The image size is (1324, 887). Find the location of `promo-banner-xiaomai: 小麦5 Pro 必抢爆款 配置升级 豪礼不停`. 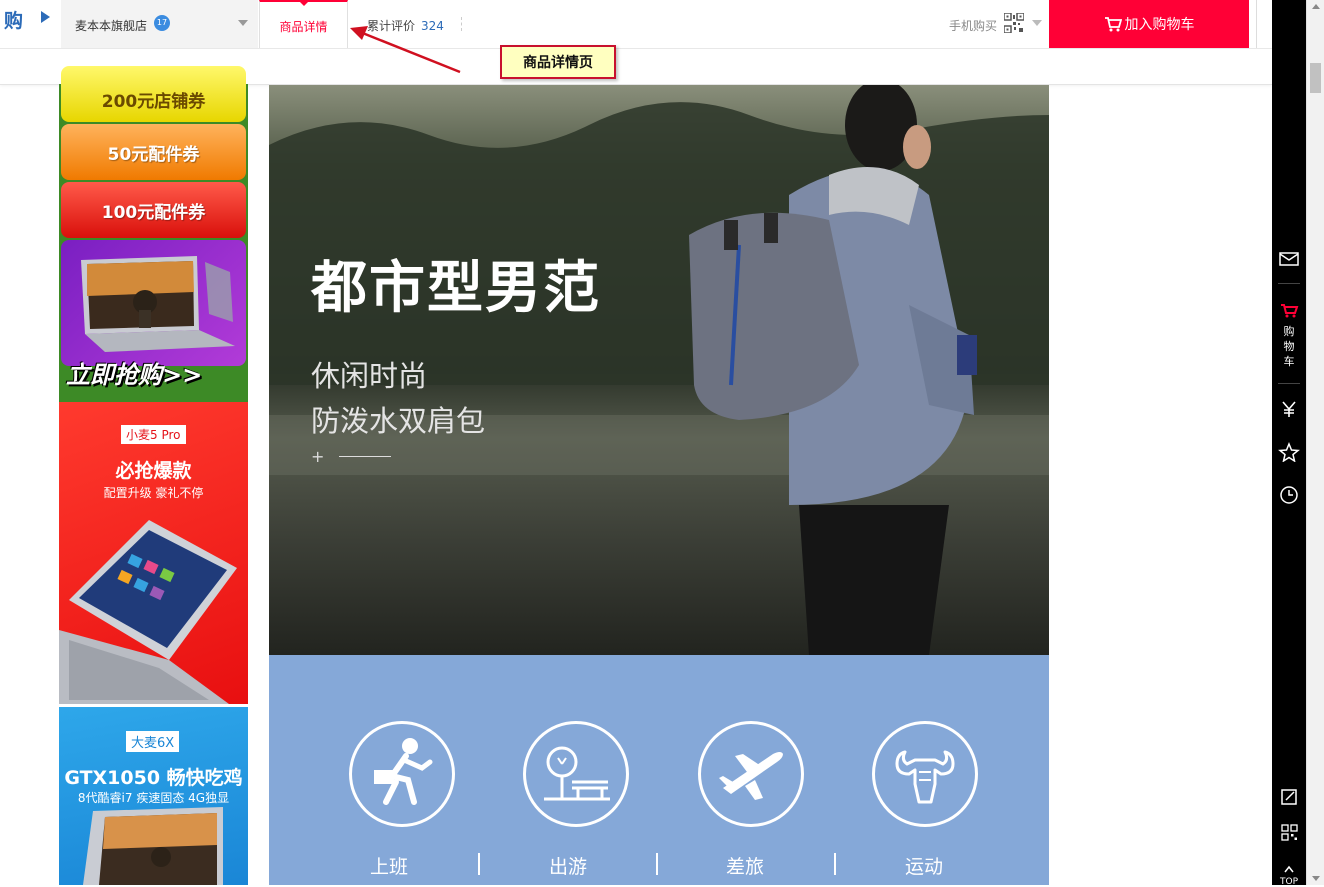

promo-banner-xiaomai: 小麦5 Pro 必抢爆款 配置升级 豪礼不停 is located at coordinates (153, 553).